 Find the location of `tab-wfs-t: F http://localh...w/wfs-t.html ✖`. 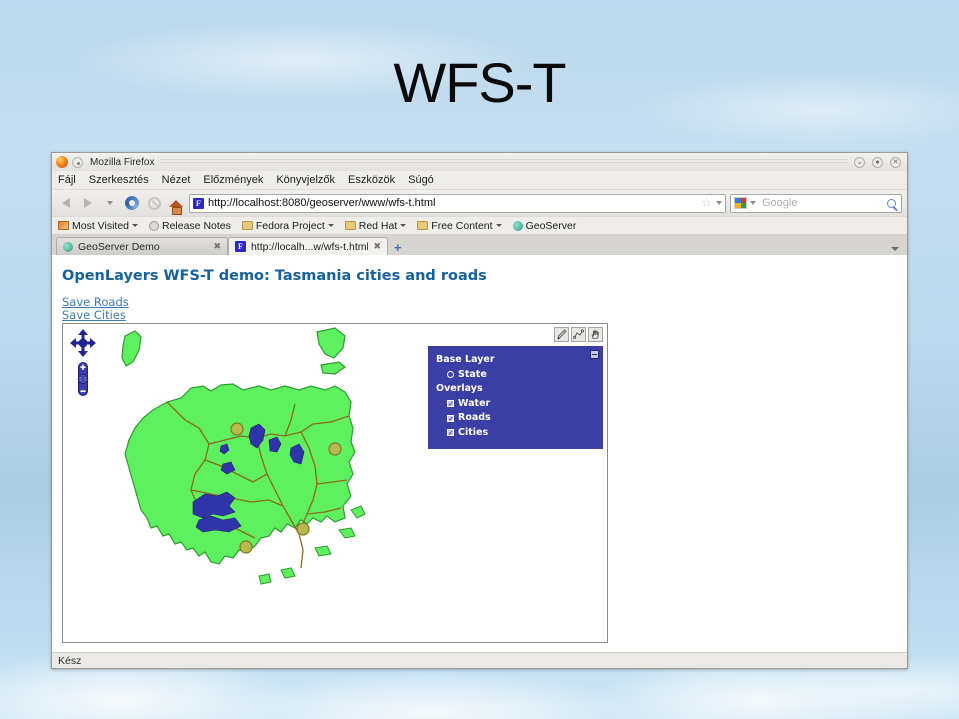

tab-wfs-t: F http://localh...w/wfs-t.html ✖ is located at coordinates (308, 246).